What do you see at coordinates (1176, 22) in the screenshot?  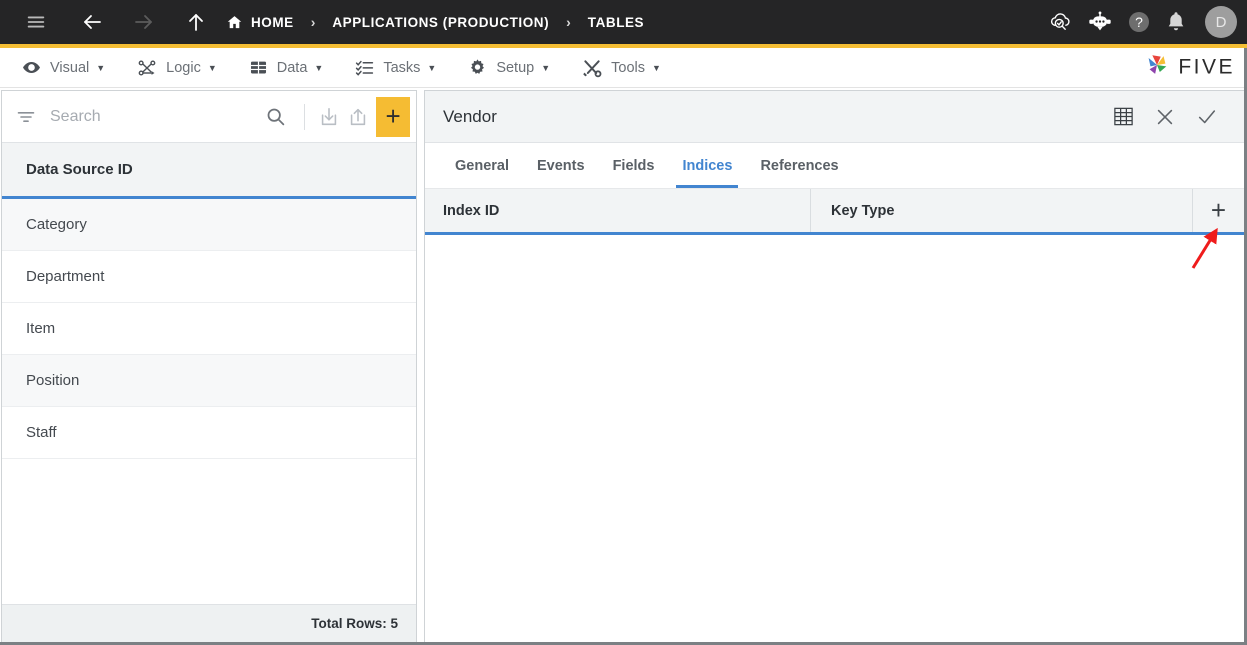 I see `notifications-bell-icon` at bounding box center [1176, 22].